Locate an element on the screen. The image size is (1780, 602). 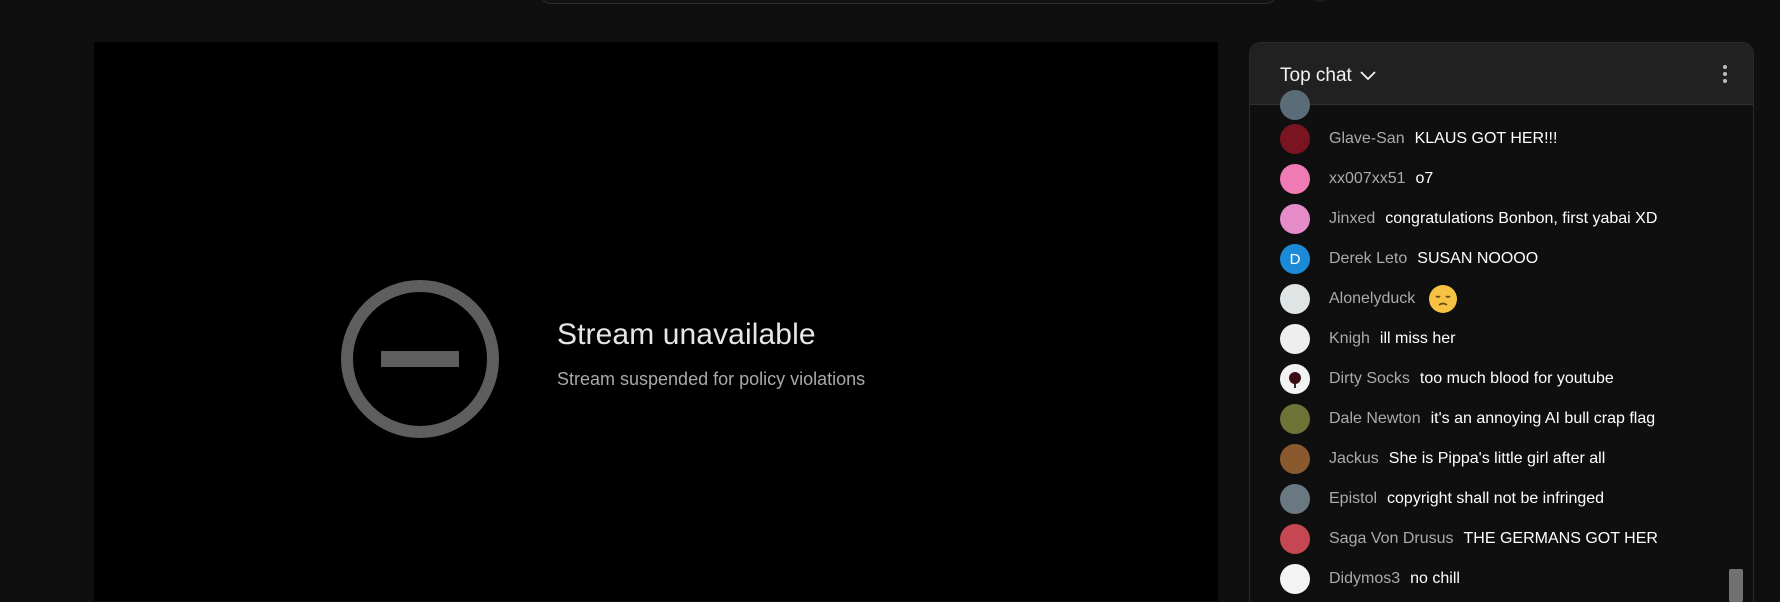
chat-text: THE GERMANS GOT HER is located at coordinates (1560, 538).